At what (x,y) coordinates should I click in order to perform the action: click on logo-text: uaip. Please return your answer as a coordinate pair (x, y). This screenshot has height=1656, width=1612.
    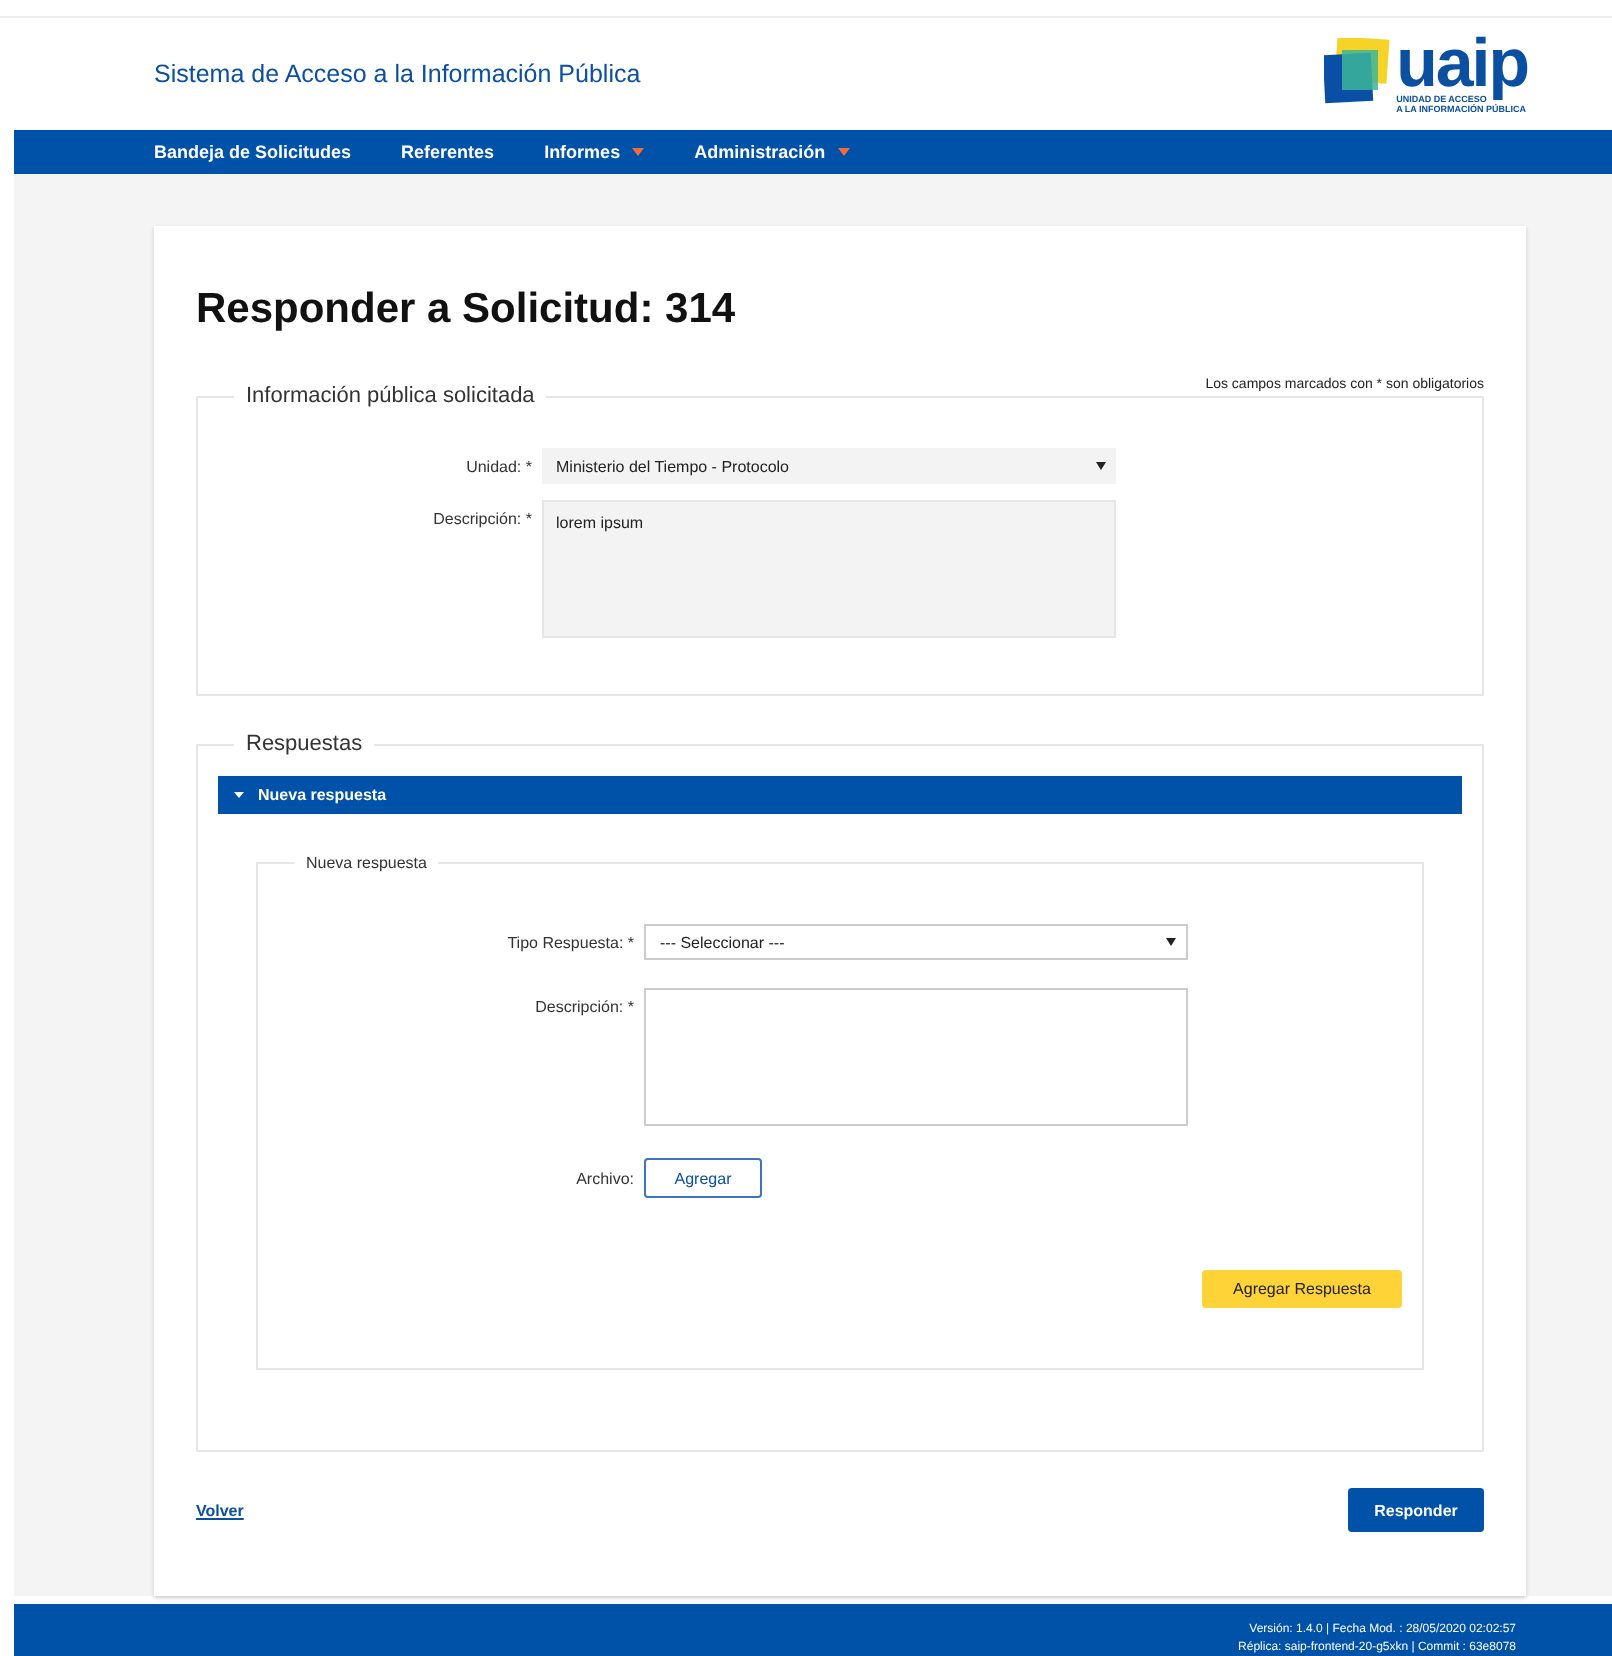
    Looking at the image, I should click on (1462, 64).